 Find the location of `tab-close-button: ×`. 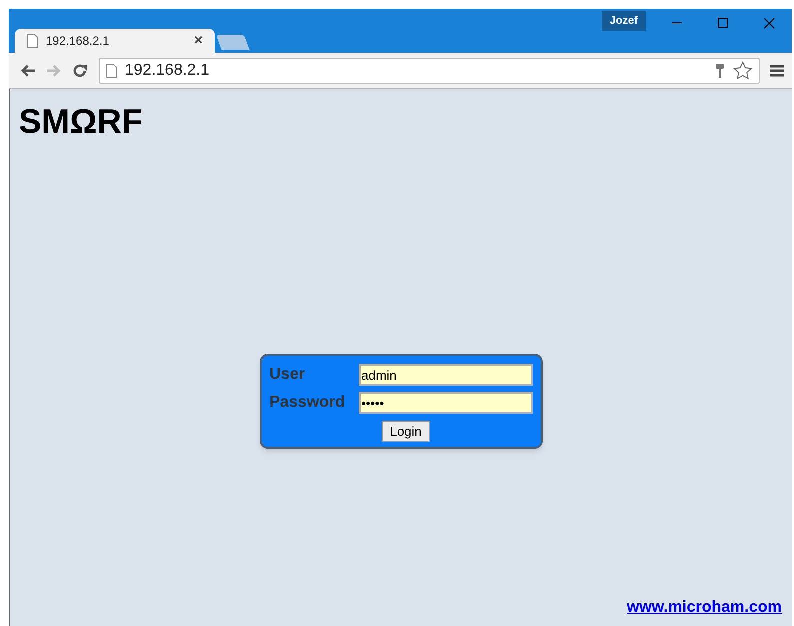

tab-close-button: × is located at coordinates (198, 41).